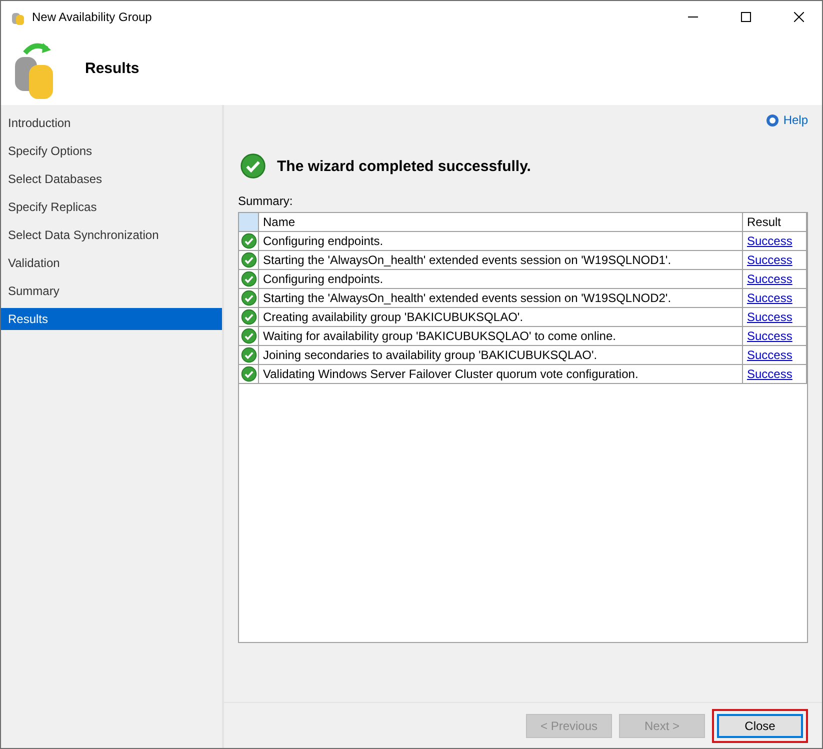 The image size is (823, 749). I want to click on wizard-button: Close, so click(760, 725).